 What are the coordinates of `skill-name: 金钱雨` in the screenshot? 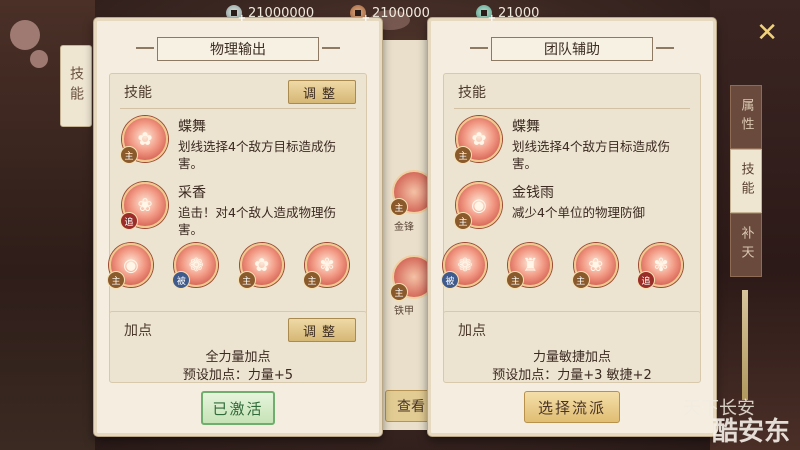 It's located at (533, 193).